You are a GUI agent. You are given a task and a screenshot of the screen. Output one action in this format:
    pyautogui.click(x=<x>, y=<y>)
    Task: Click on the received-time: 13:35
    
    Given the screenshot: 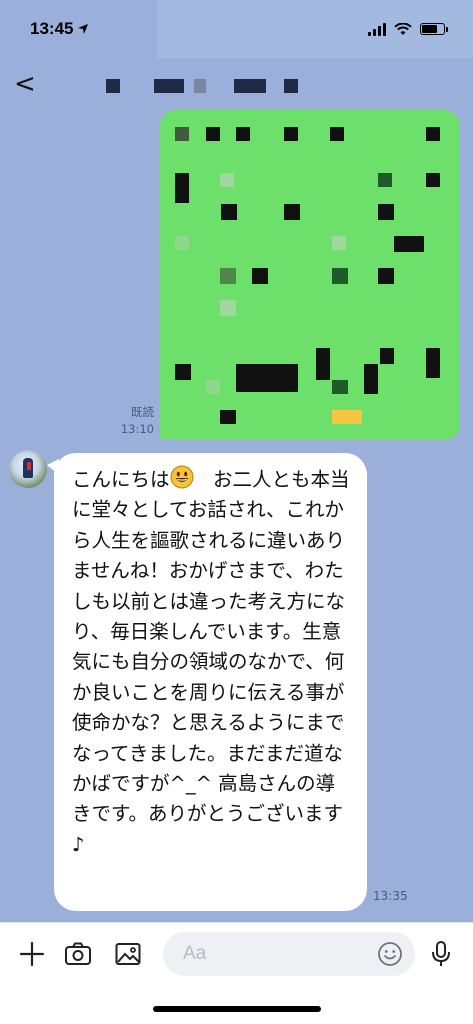 What is the action you would take?
    pyautogui.click(x=390, y=896)
    